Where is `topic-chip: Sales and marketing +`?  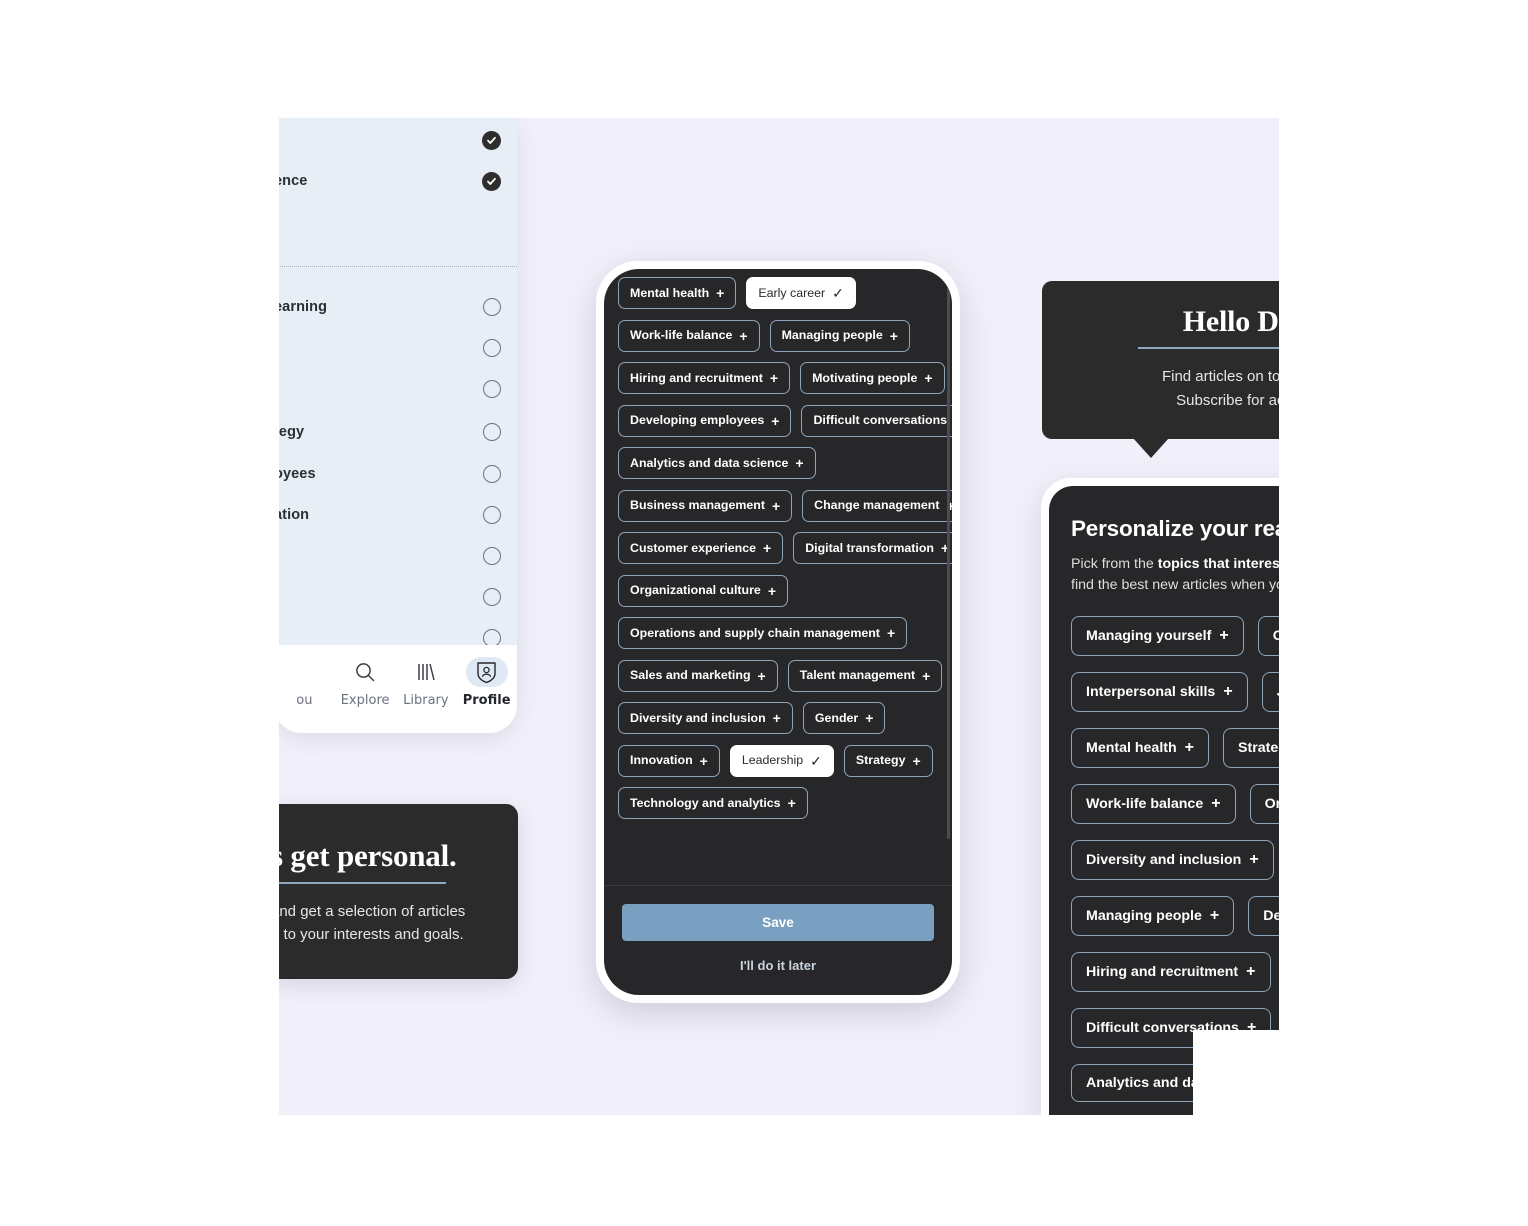 topic-chip: Sales and marketing + is located at coordinates (698, 675).